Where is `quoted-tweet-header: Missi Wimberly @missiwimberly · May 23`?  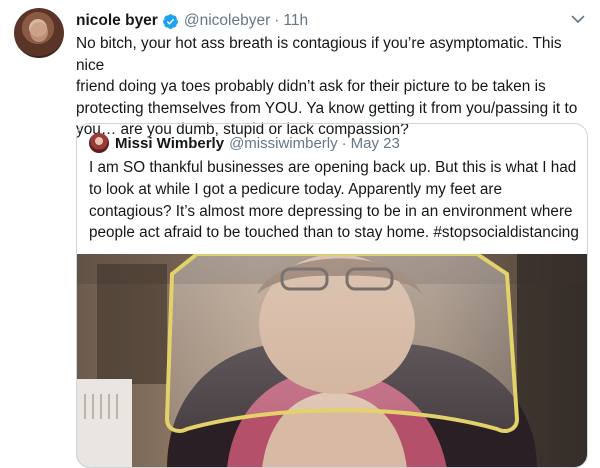 quoted-tweet-header: Missi Wimberly @missiwimberly · May 23 is located at coordinates (244, 143).